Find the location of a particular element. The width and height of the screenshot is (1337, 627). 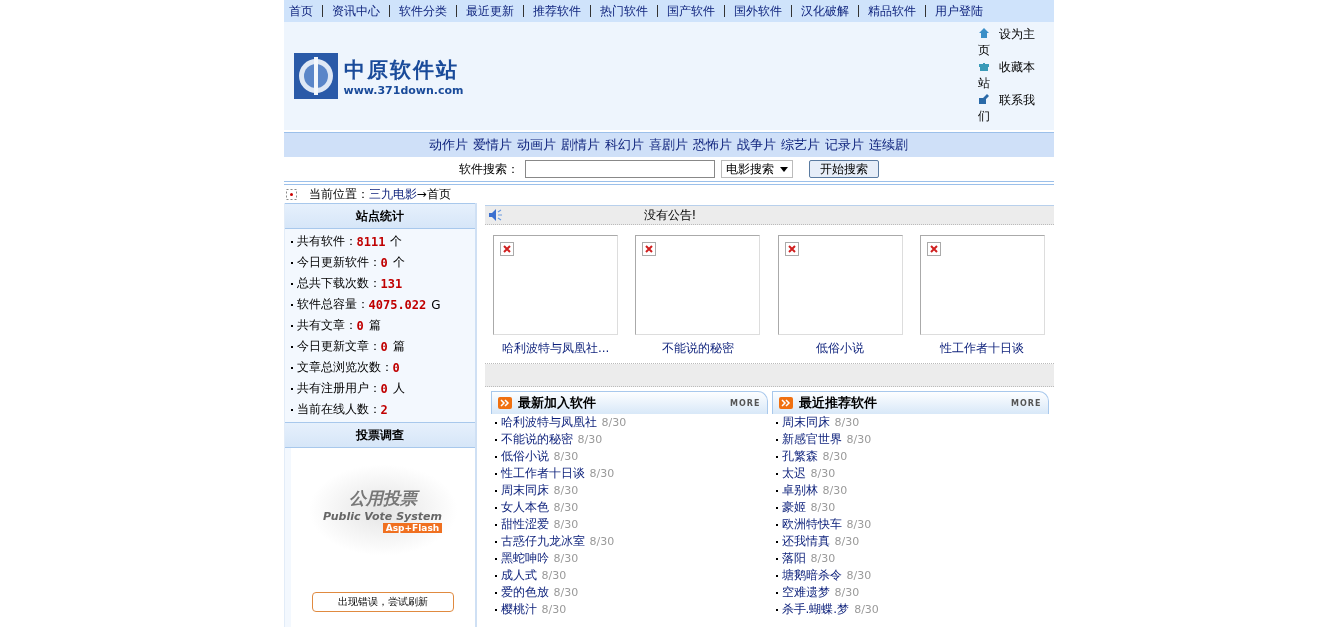

quick-link: 联系我们 is located at coordinates (1007, 108).